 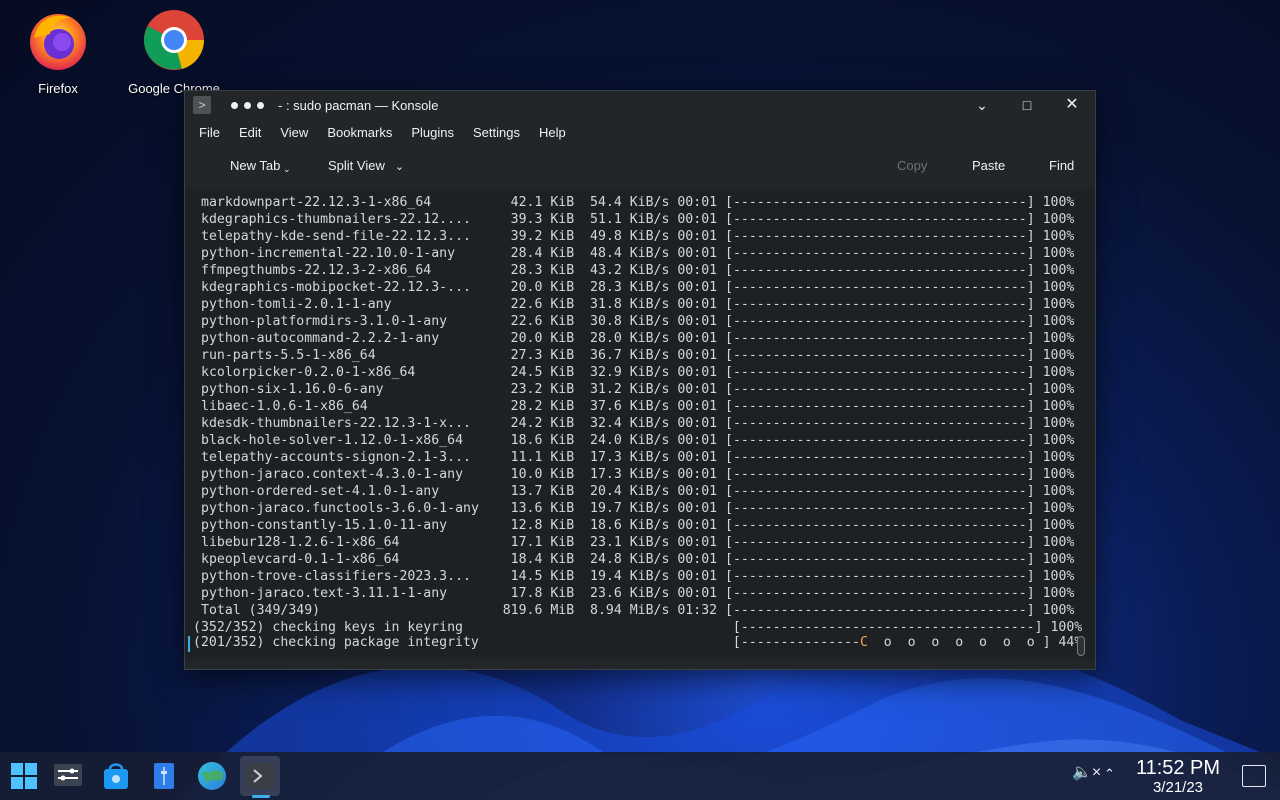 What do you see at coordinates (959, 642) in the screenshot?
I see `progress-bar-rest: o o o o o o o ]` at bounding box center [959, 642].